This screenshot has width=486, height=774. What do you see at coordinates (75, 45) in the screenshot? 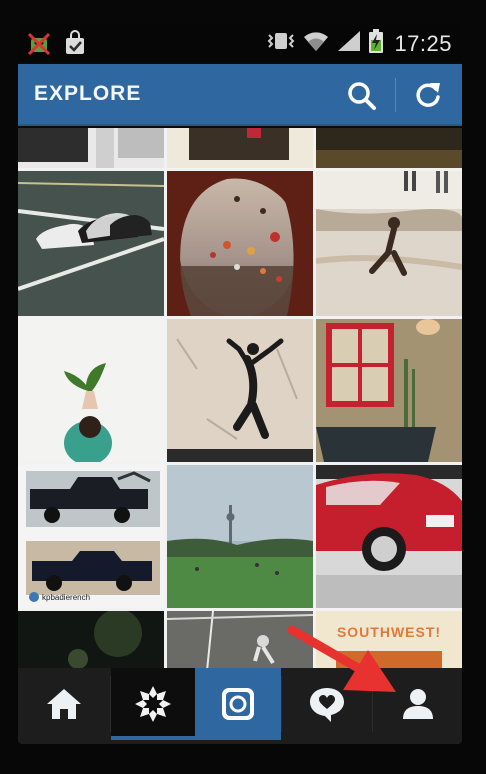
I see `shopping-bag-icon` at bounding box center [75, 45].